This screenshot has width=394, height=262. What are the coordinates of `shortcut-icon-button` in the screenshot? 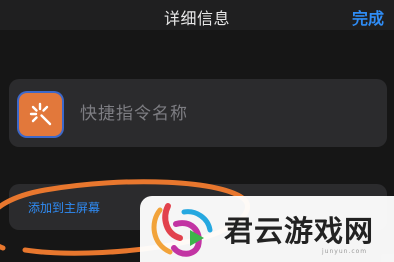 It's located at (40, 114).